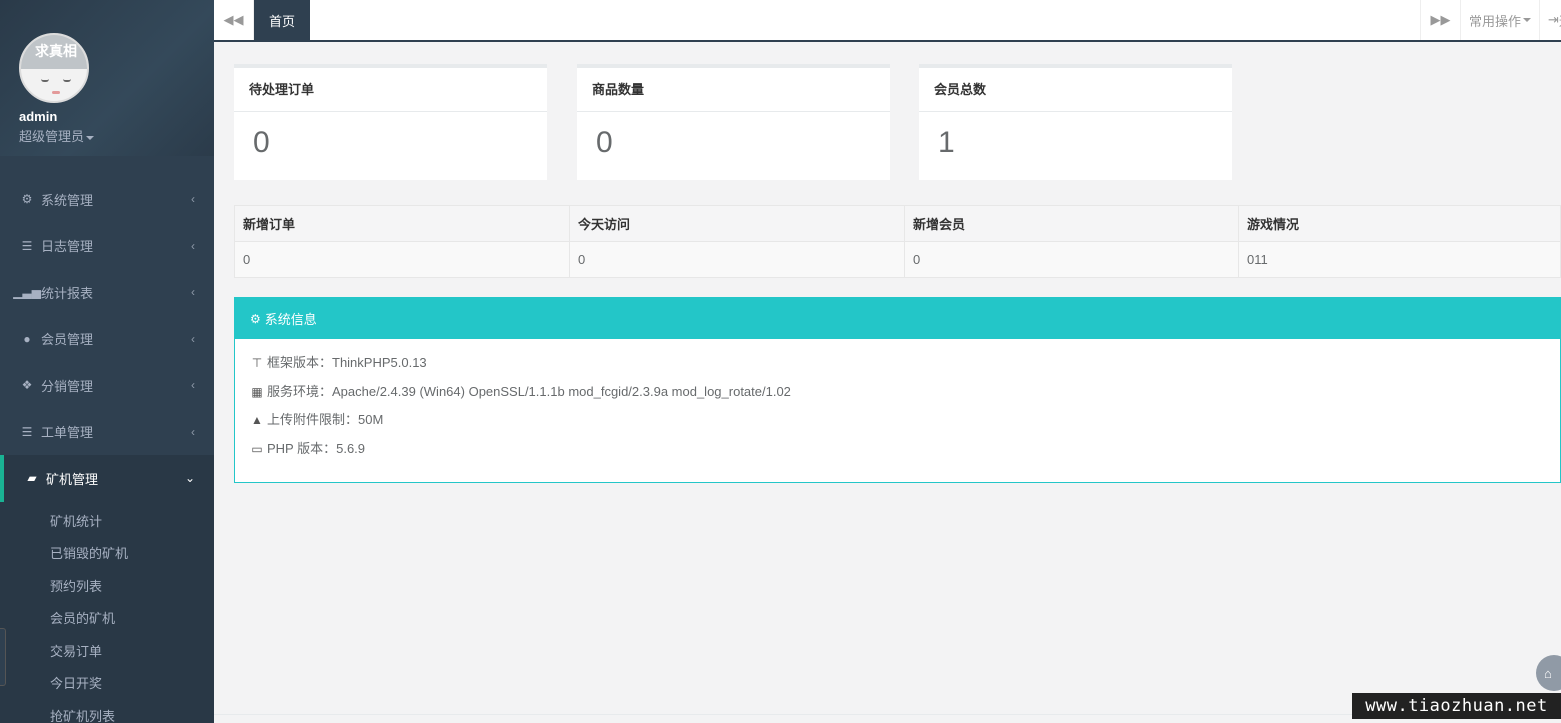  I want to click on stat-title: 商品数量, so click(733, 90).